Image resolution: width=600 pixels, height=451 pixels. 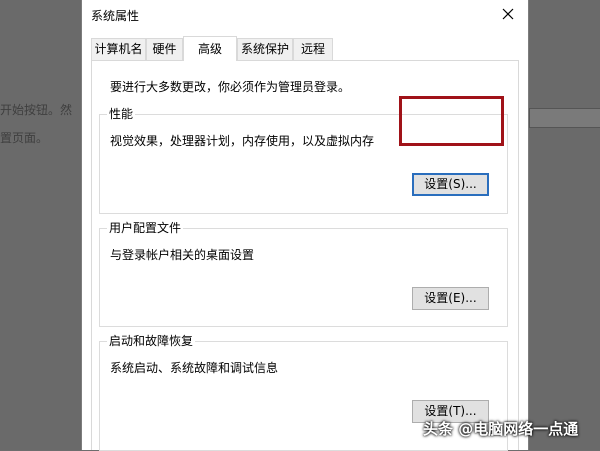 What do you see at coordinates (305, 15) in the screenshot?
I see `title-bar: 系统属性` at bounding box center [305, 15].